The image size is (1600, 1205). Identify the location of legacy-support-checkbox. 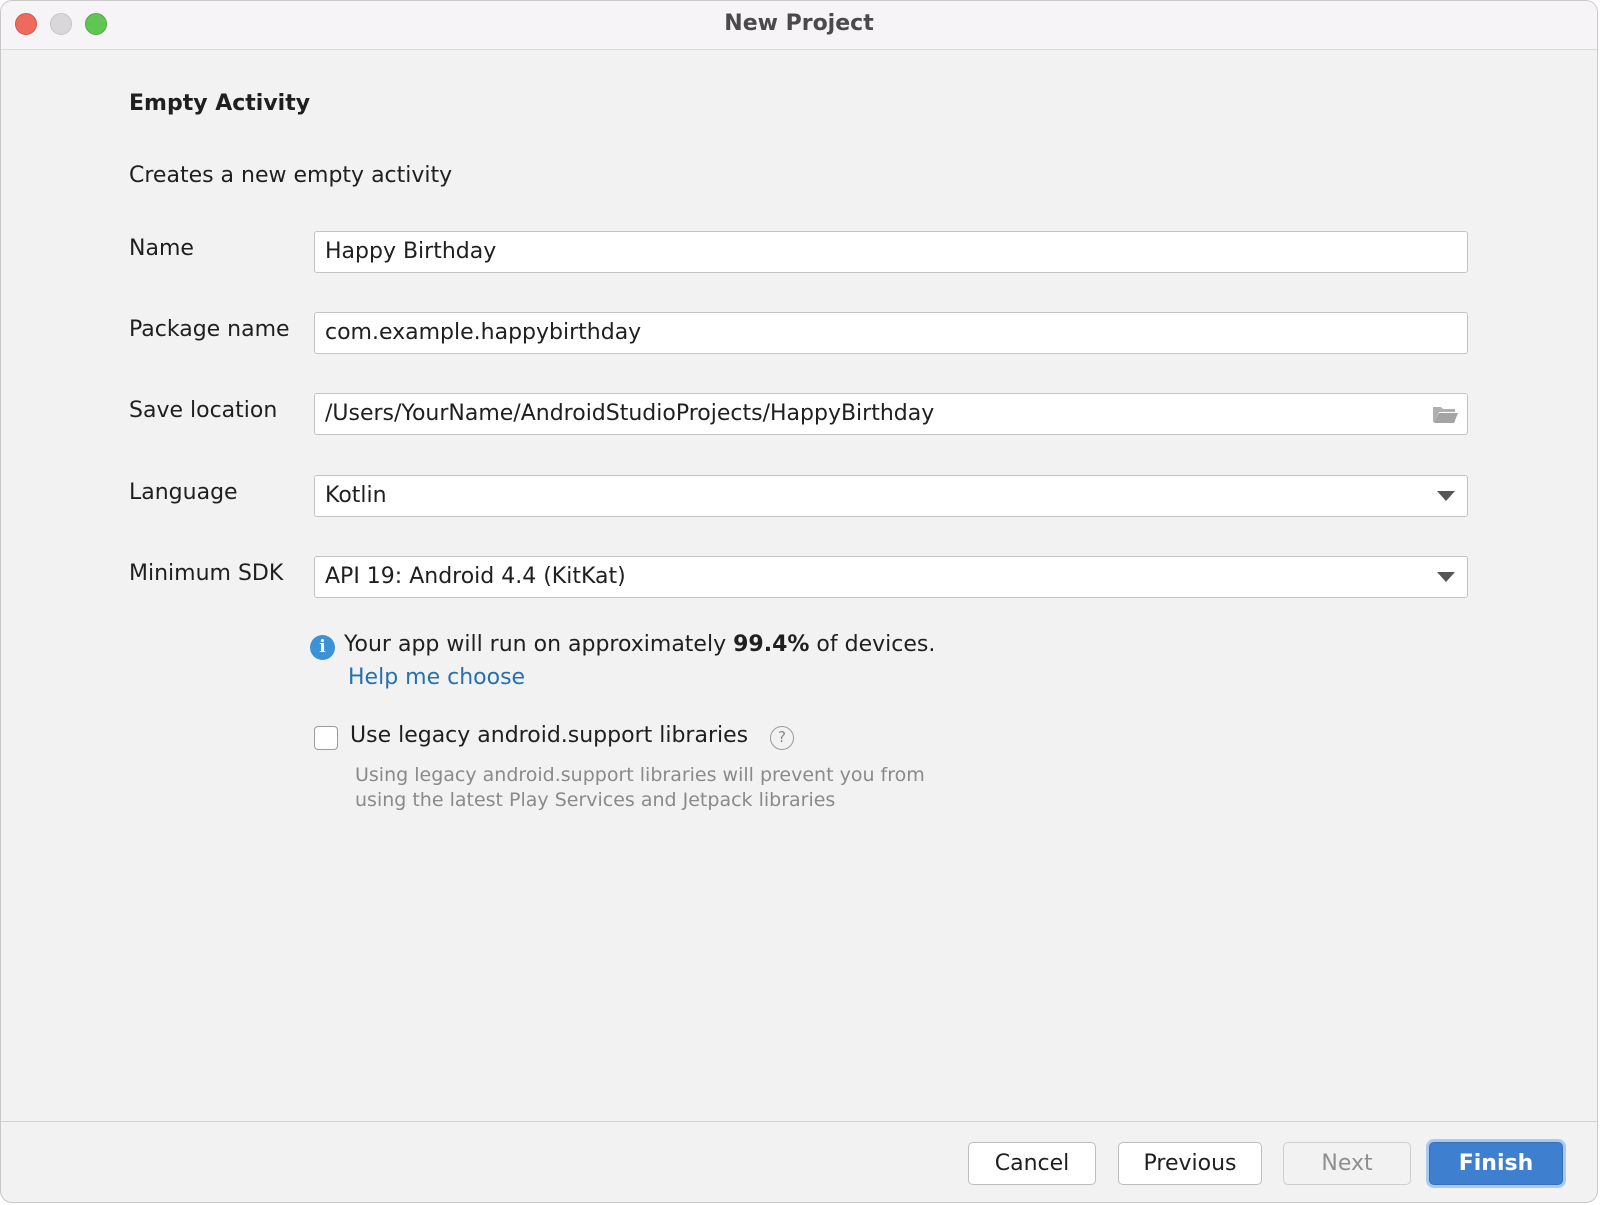
(326, 738).